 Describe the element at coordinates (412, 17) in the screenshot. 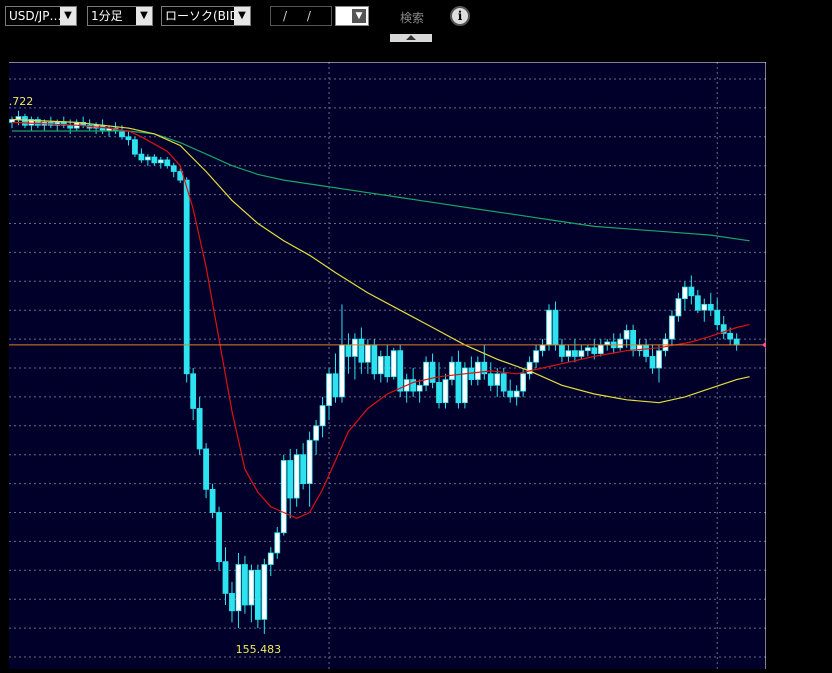

I see `search-button: 検索` at that location.